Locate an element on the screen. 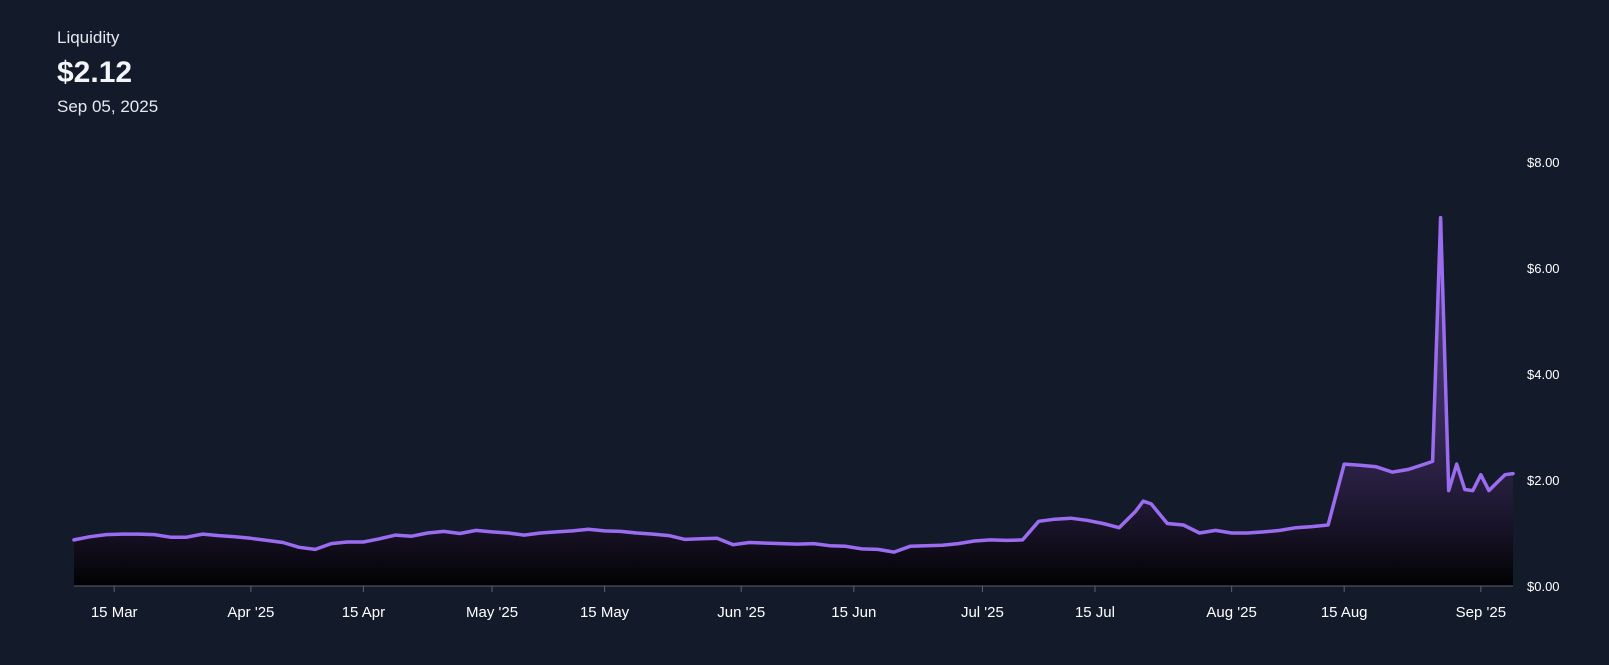  y-tick-label: $2.00 is located at coordinates (1543, 480).